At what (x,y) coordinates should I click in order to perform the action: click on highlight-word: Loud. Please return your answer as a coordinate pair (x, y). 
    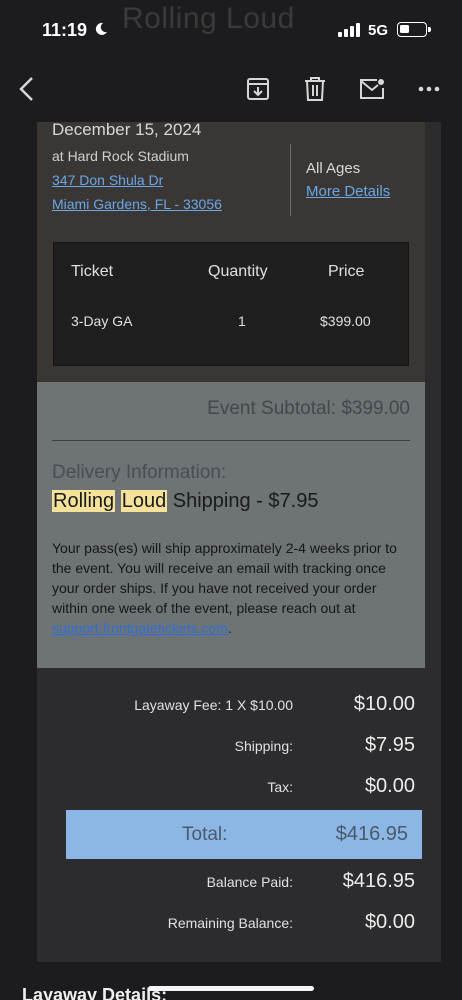
    Looking at the image, I should click on (144, 501).